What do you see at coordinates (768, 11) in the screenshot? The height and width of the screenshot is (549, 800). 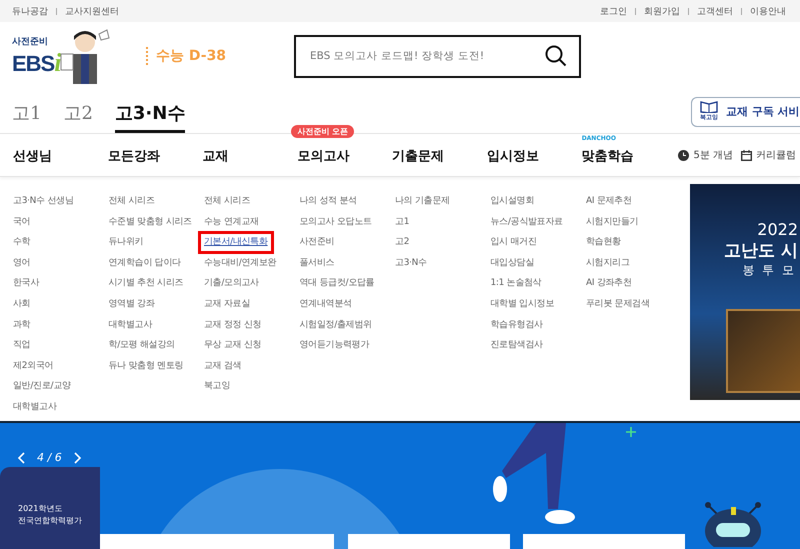 I see `top-link: 이용안내` at bounding box center [768, 11].